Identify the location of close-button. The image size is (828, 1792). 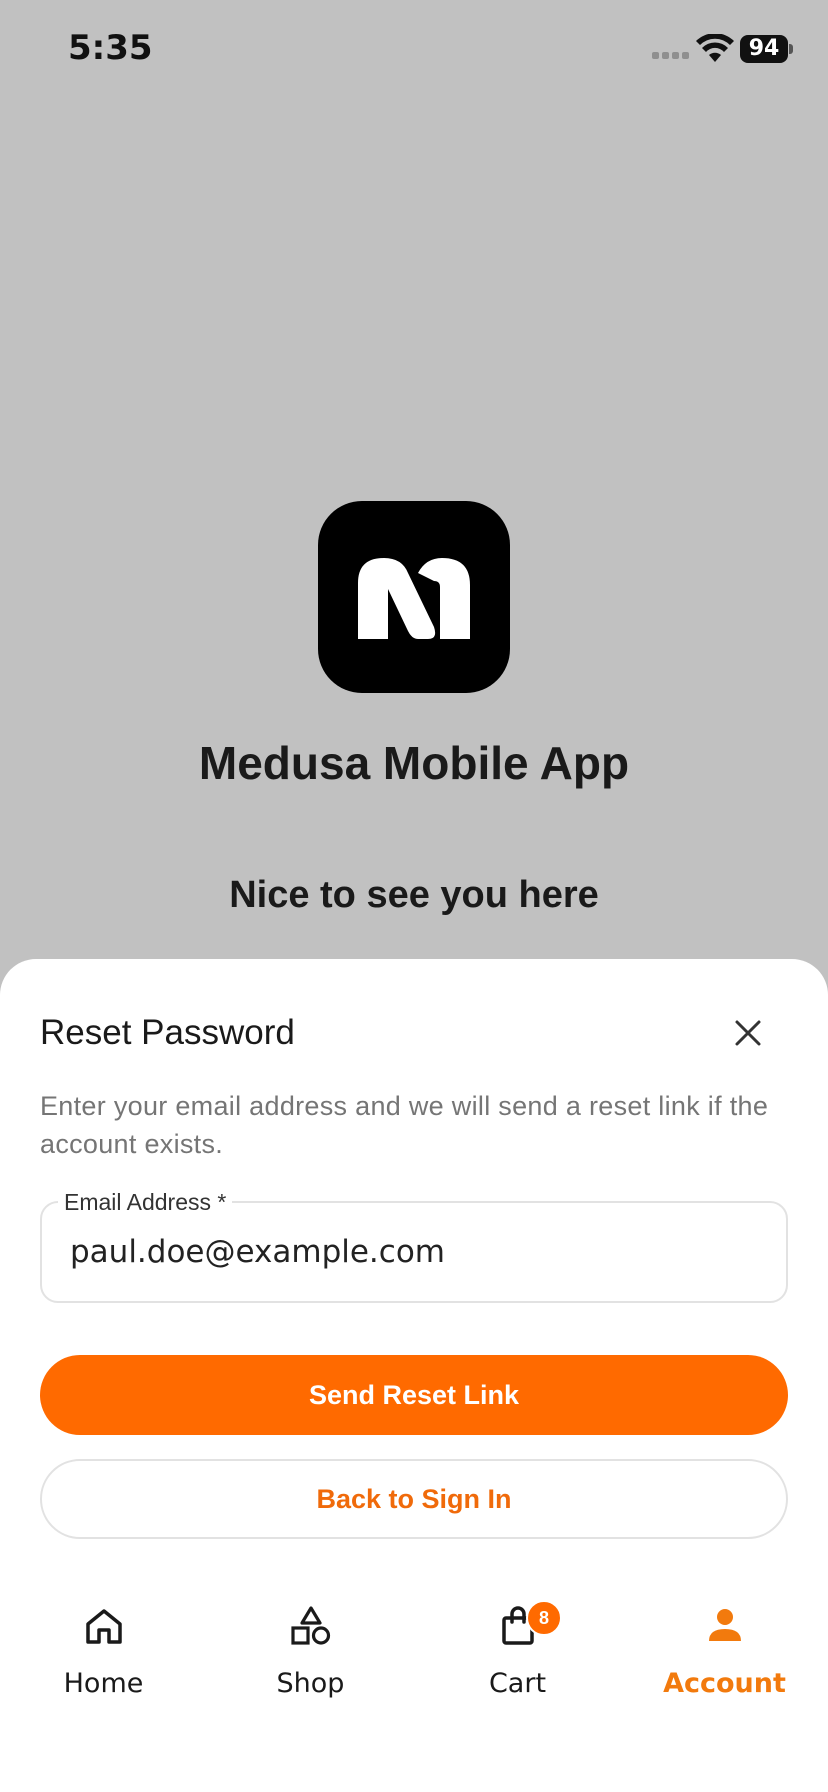
(748, 1033).